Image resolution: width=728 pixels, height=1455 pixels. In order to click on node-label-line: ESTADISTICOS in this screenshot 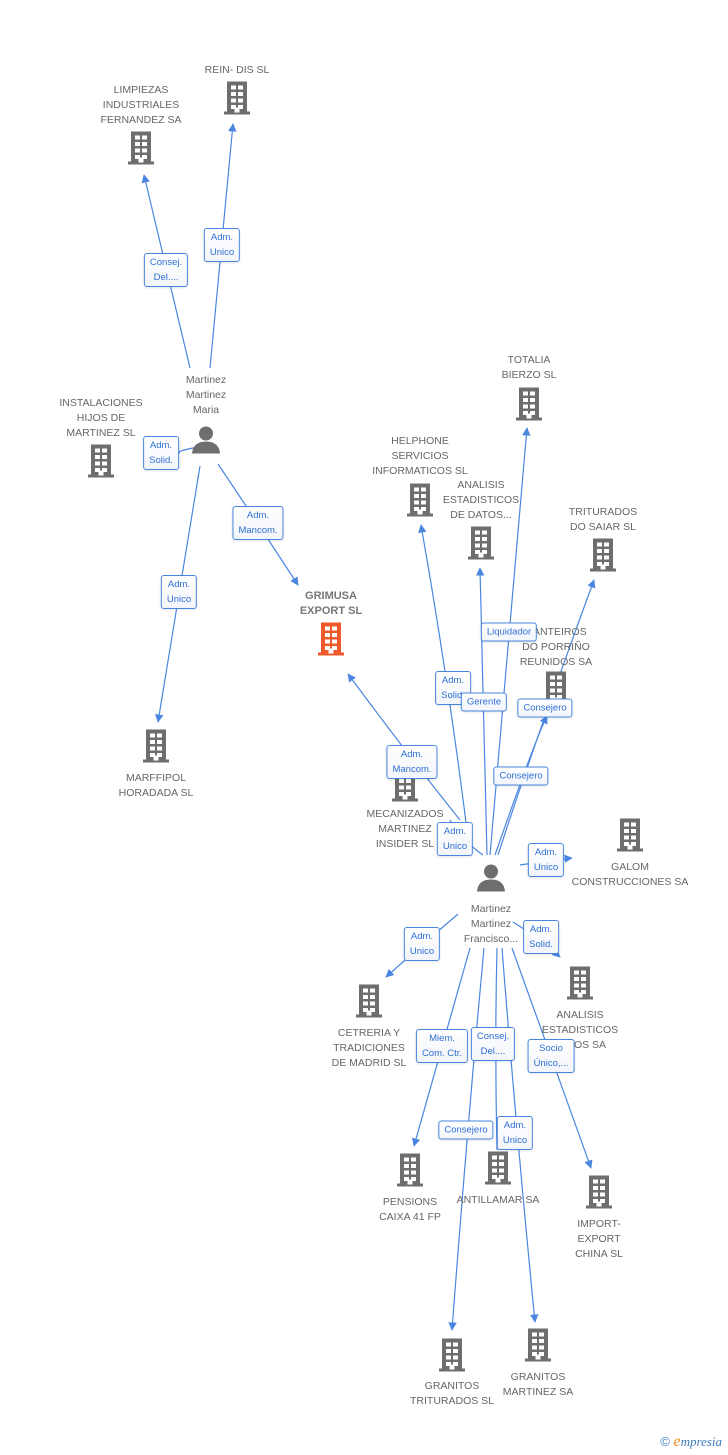, I will do `click(481, 500)`.